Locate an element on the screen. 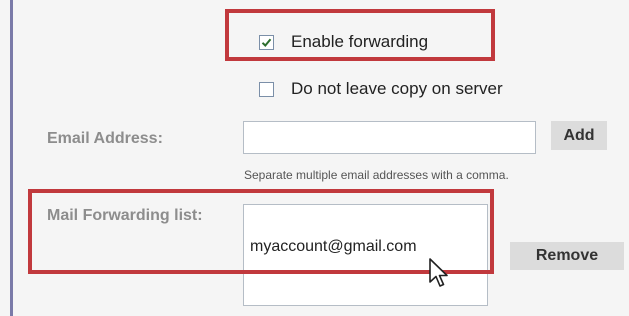 The height and width of the screenshot is (316, 629). enable-forwarding-highlight is located at coordinates (360, 35).